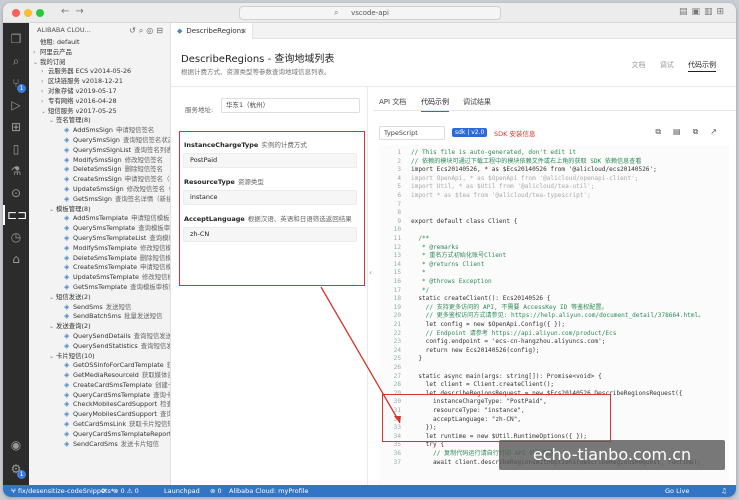 The width and height of the screenshot is (739, 500). I want to click on search-view-icon: ⌕, so click(16, 61).